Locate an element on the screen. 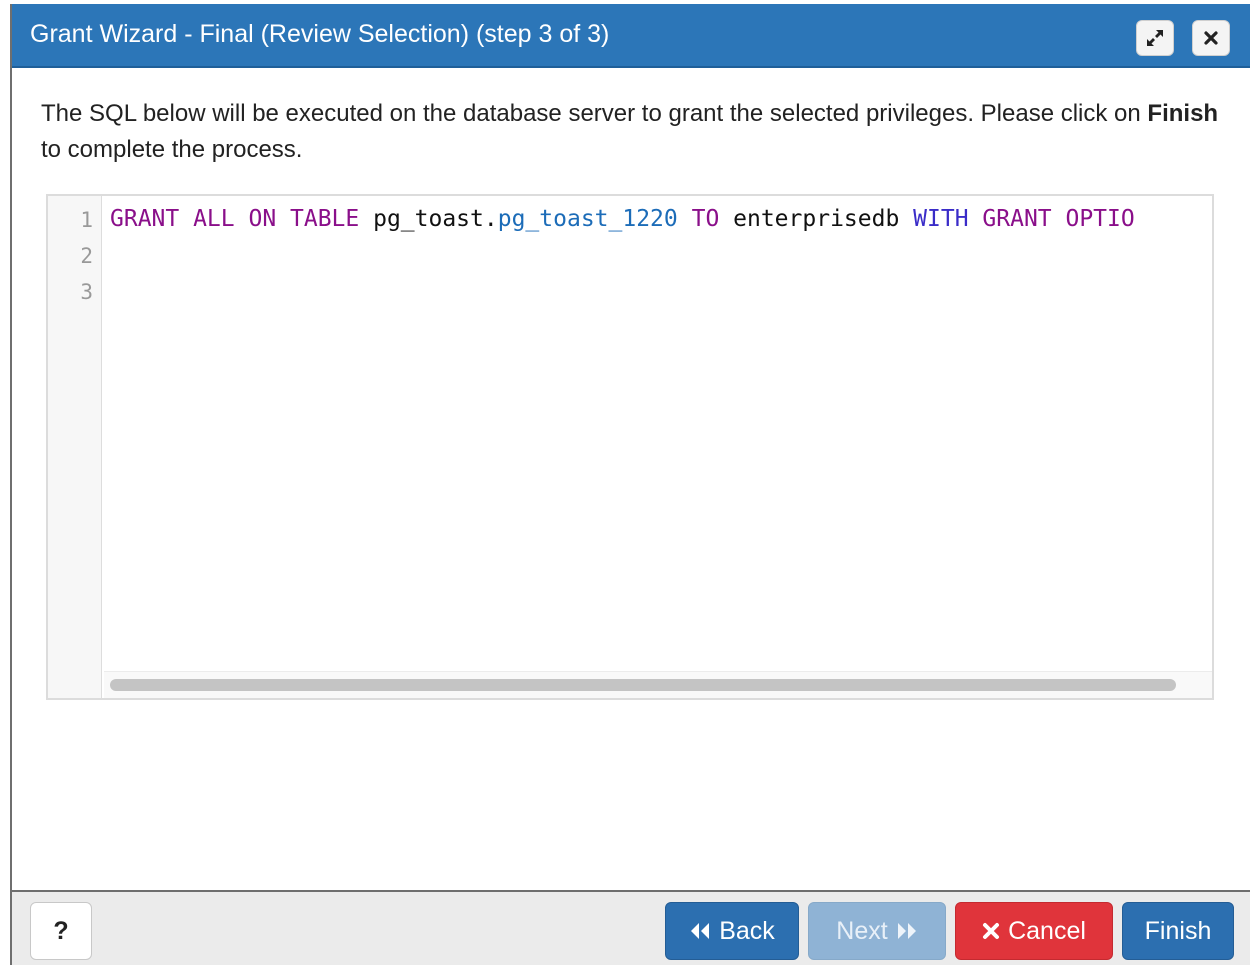 The height and width of the screenshot is (965, 1250). help-label: ? is located at coordinates (61, 930).